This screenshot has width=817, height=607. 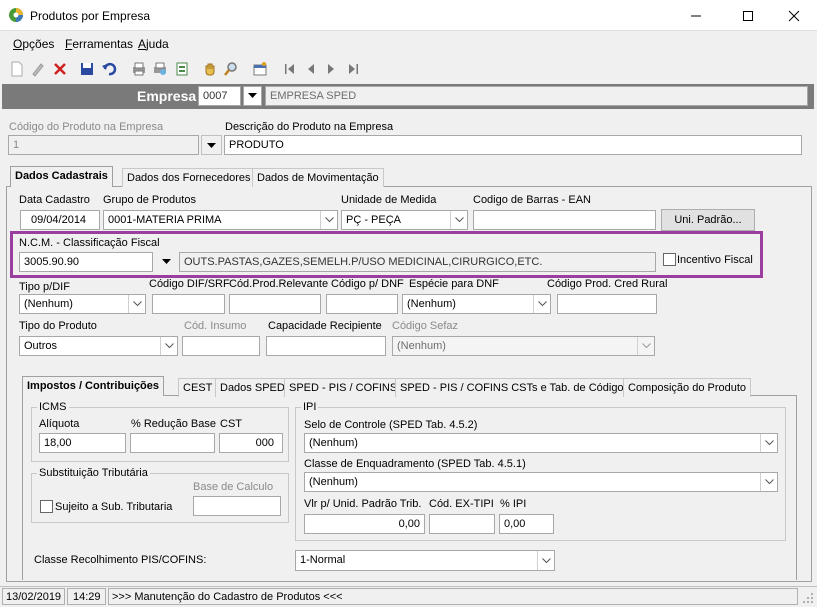 I want to click on maximize-icon, so click(x=748, y=16).